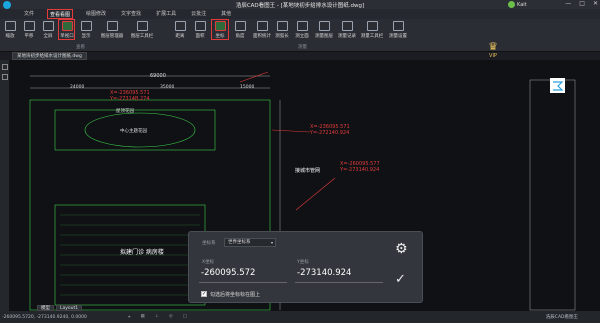  Describe the element at coordinates (112, 26) in the screenshot. I see `layers-icon` at that location.